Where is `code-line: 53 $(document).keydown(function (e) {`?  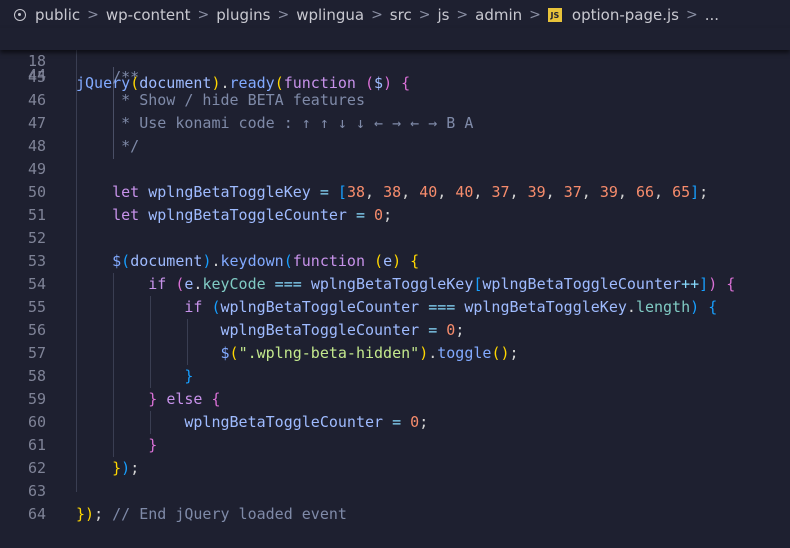 code-line: 53 $(document).keydown(function (e) { is located at coordinates (395, 261).